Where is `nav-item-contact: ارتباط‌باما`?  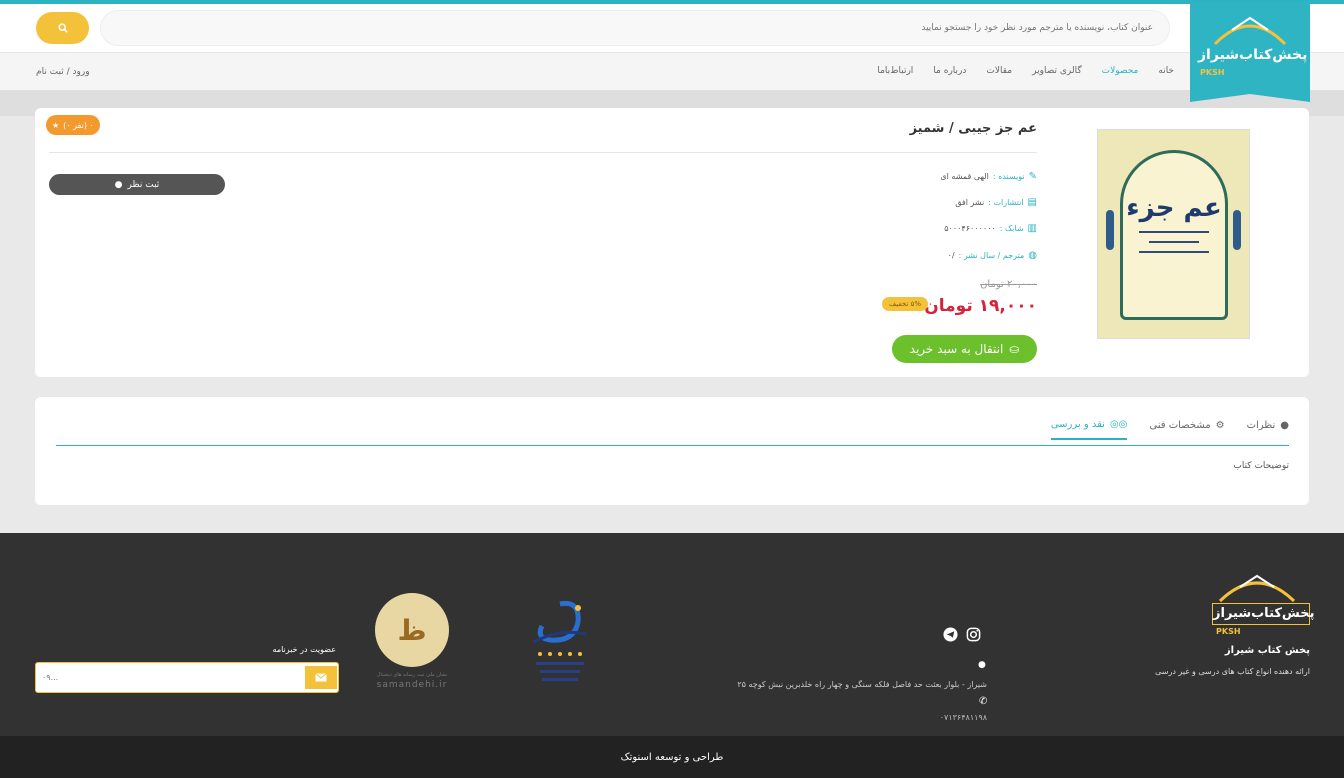
nav-item-contact: ارتباط‌باما is located at coordinates (895, 71).